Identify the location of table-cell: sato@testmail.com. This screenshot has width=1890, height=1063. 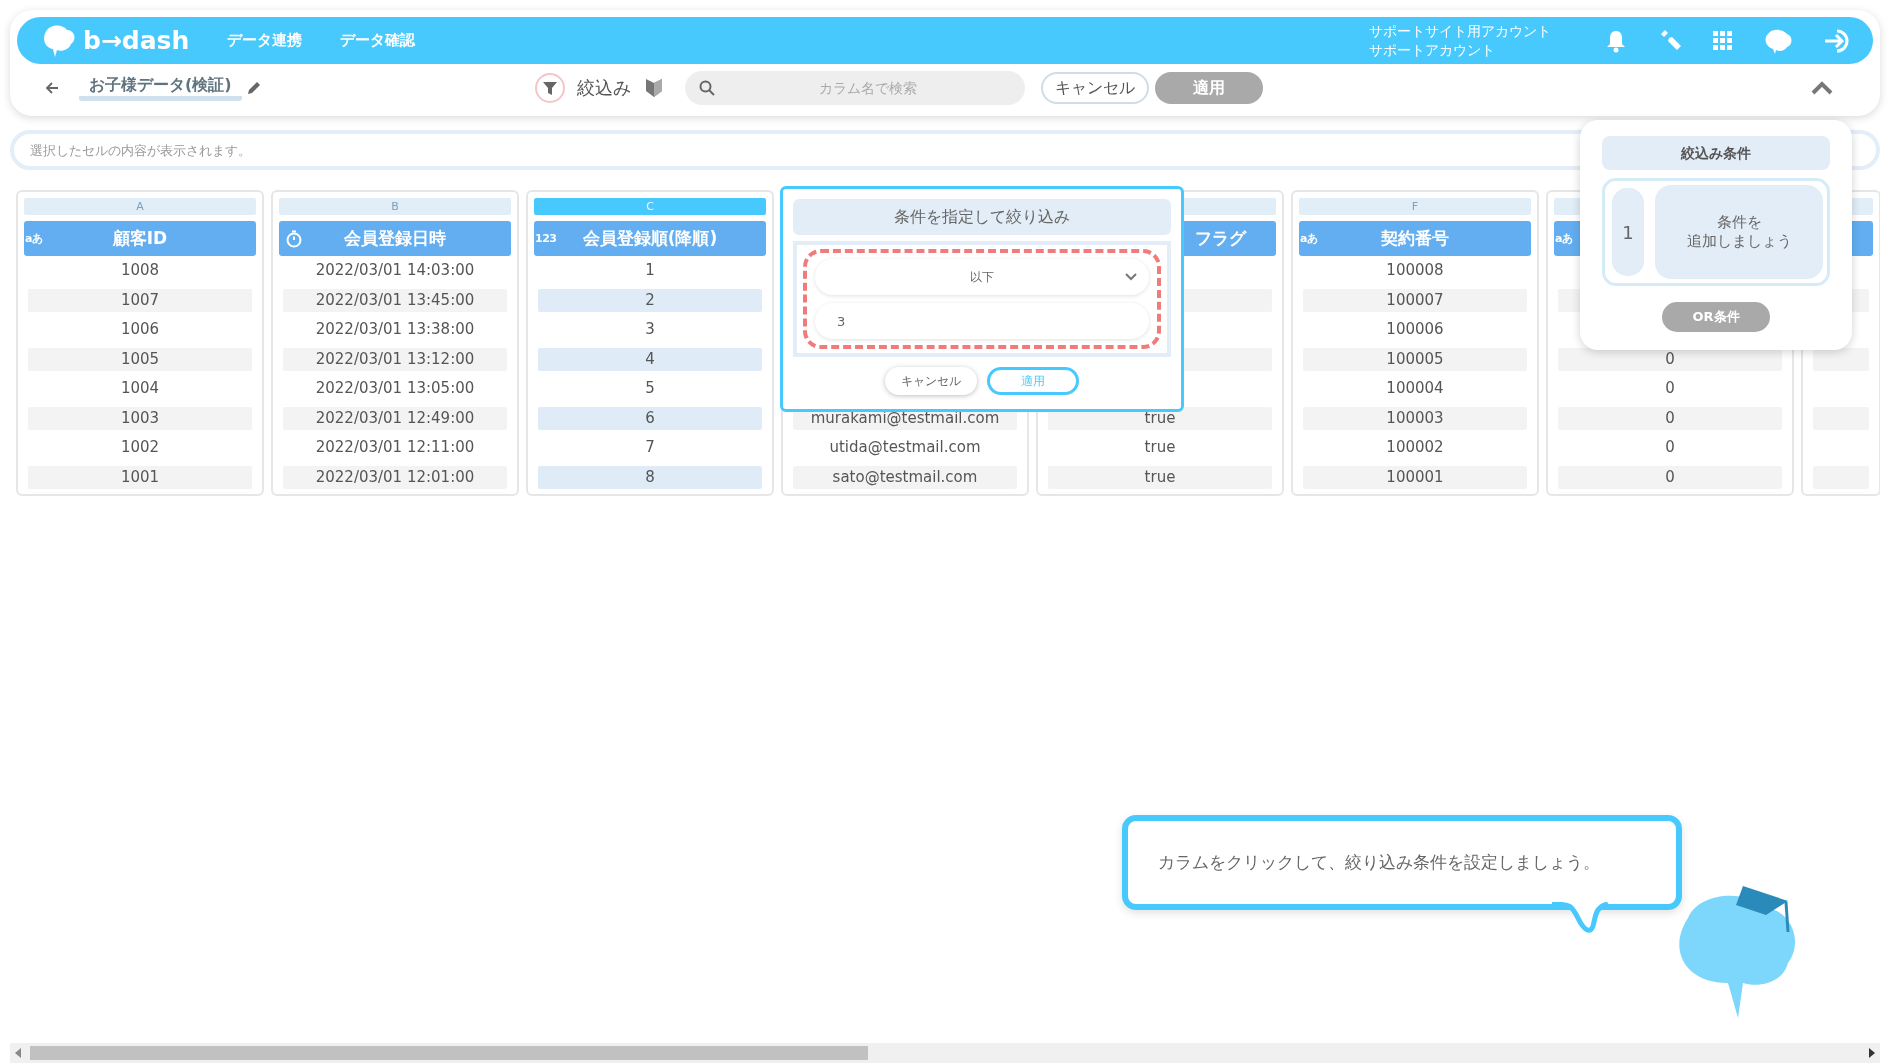
(905, 477).